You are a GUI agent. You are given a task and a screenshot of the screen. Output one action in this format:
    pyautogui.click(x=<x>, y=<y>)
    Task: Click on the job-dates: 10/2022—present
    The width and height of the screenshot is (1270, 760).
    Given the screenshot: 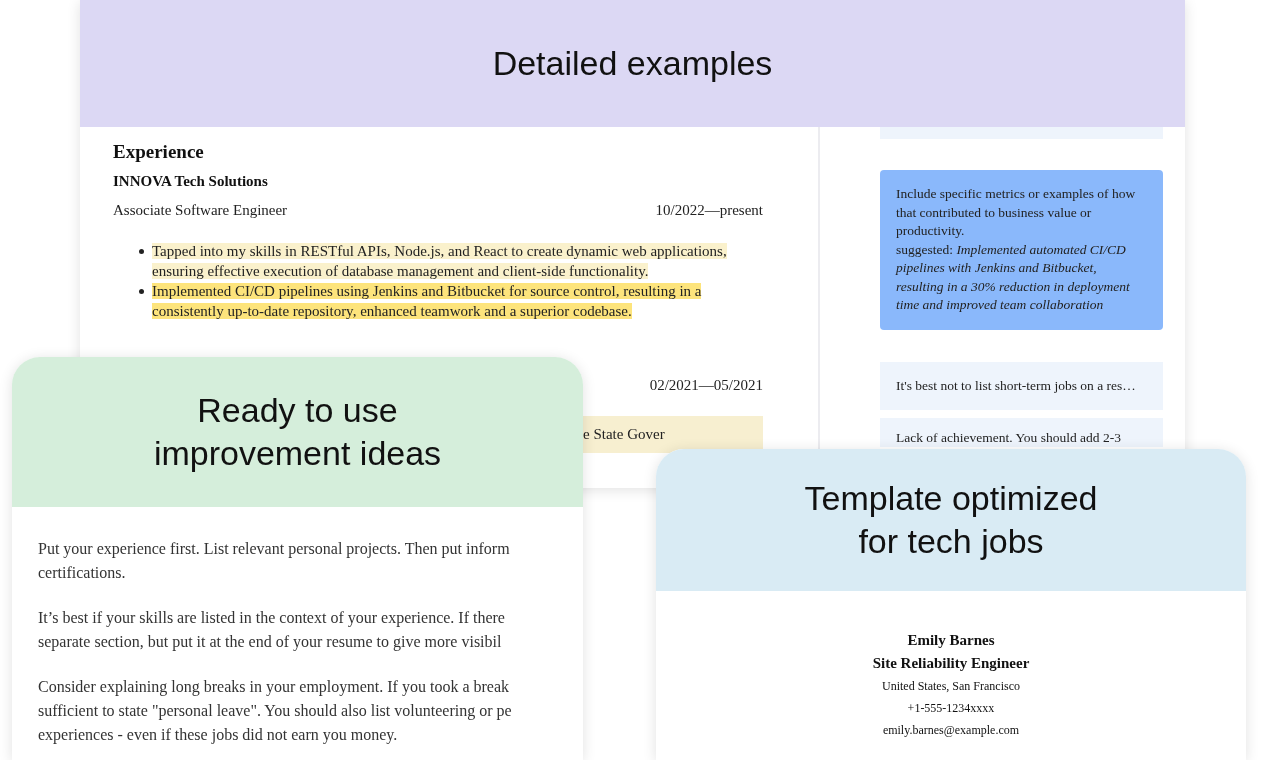 What is the action you would take?
    pyautogui.click(x=709, y=210)
    